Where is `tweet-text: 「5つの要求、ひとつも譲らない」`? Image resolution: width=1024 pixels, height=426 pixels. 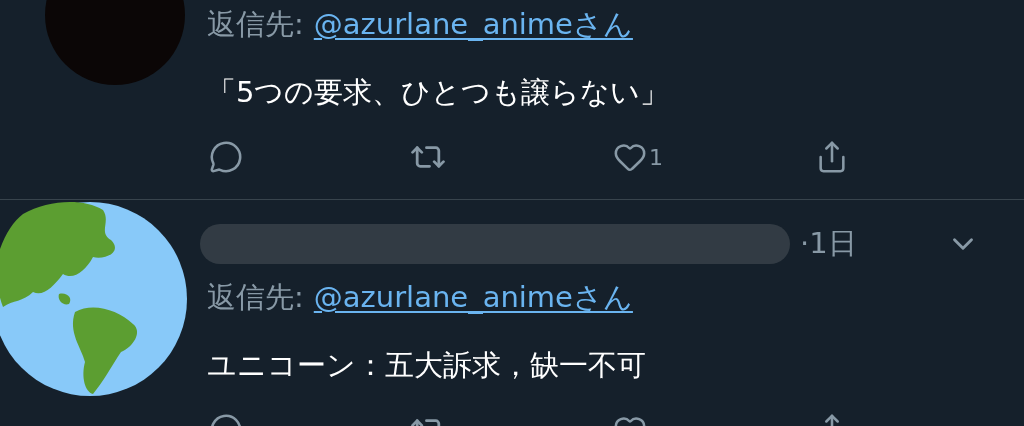 tweet-text: 「5つの要求、ひとつも譲らない」 is located at coordinates (439, 92).